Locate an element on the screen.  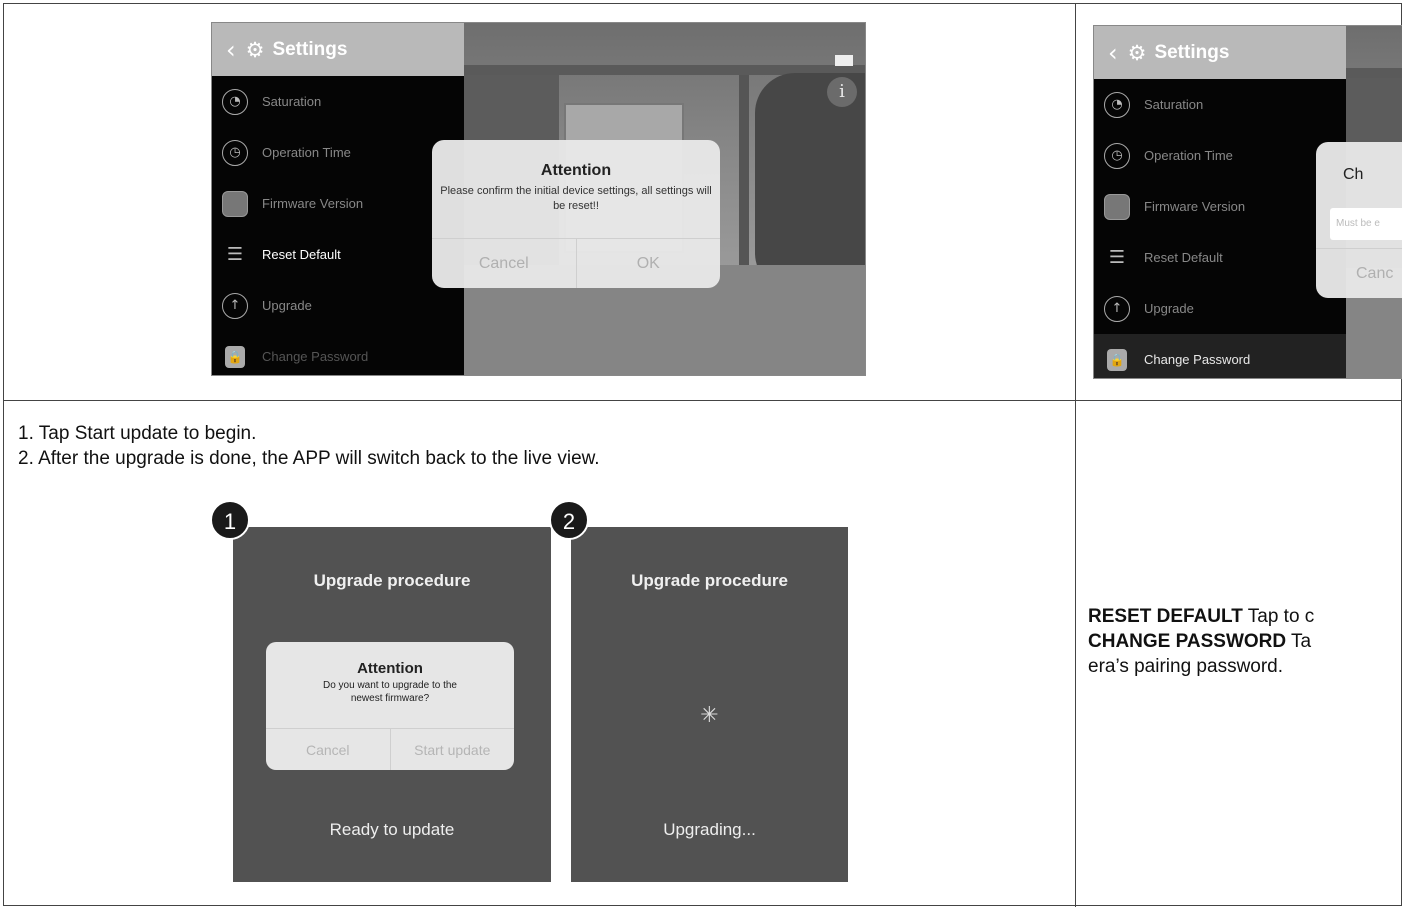
change-password-description-cont: era’s pairing password. is located at coordinates (1186, 666).